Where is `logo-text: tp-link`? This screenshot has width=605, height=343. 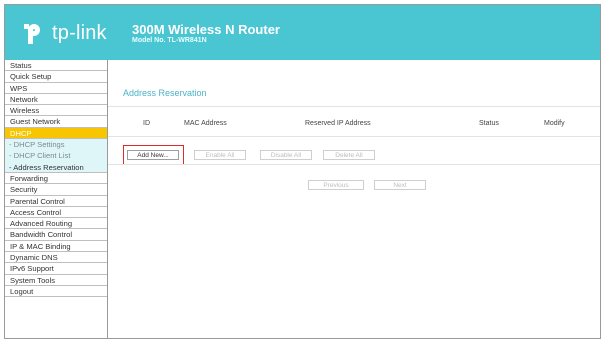
logo-text: tp-link is located at coordinates (79, 32).